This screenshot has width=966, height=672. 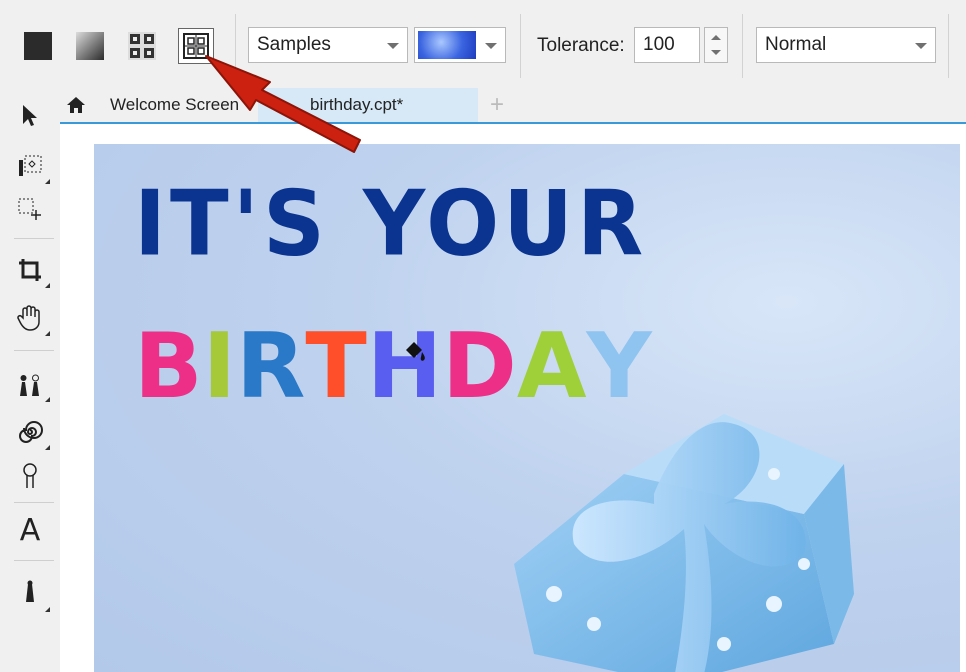 What do you see at coordinates (513, 106) in the screenshot?
I see `document-tabs: Welcome Screen birthday.cpt* +` at bounding box center [513, 106].